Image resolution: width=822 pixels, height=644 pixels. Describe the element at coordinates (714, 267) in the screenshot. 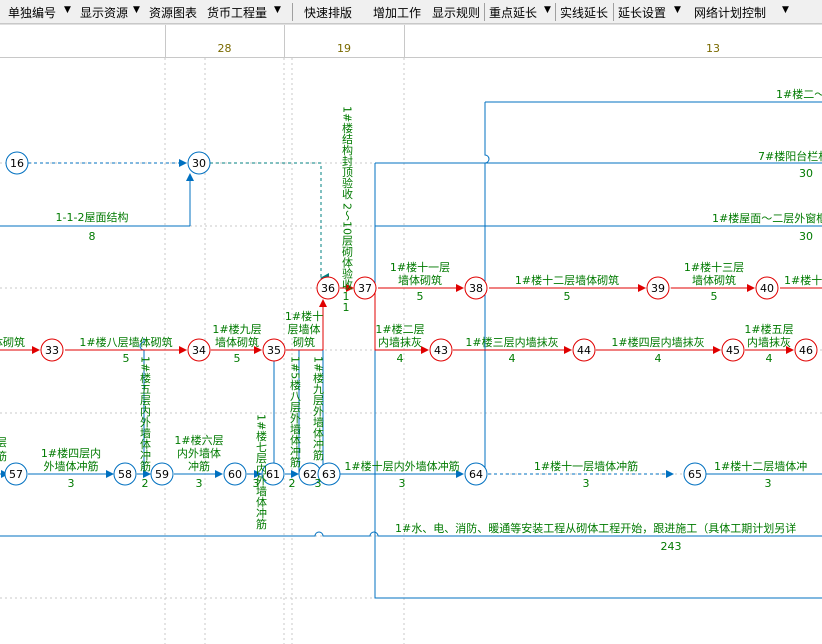

I see `activity-label: 1#楼十三层` at that location.